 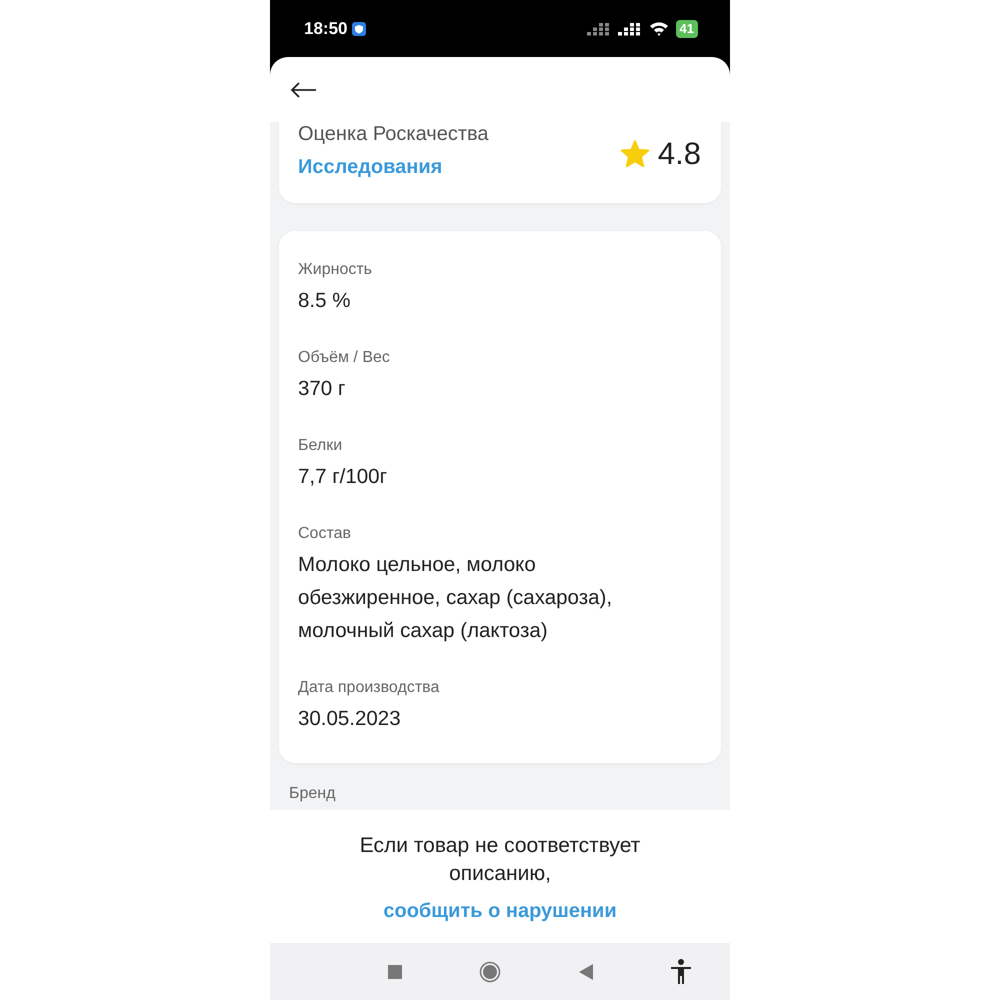 What do you see at coordinates (679, 154) in the screenshot?
I see `rating-value: 4.8` at bounding box center [679, 154].